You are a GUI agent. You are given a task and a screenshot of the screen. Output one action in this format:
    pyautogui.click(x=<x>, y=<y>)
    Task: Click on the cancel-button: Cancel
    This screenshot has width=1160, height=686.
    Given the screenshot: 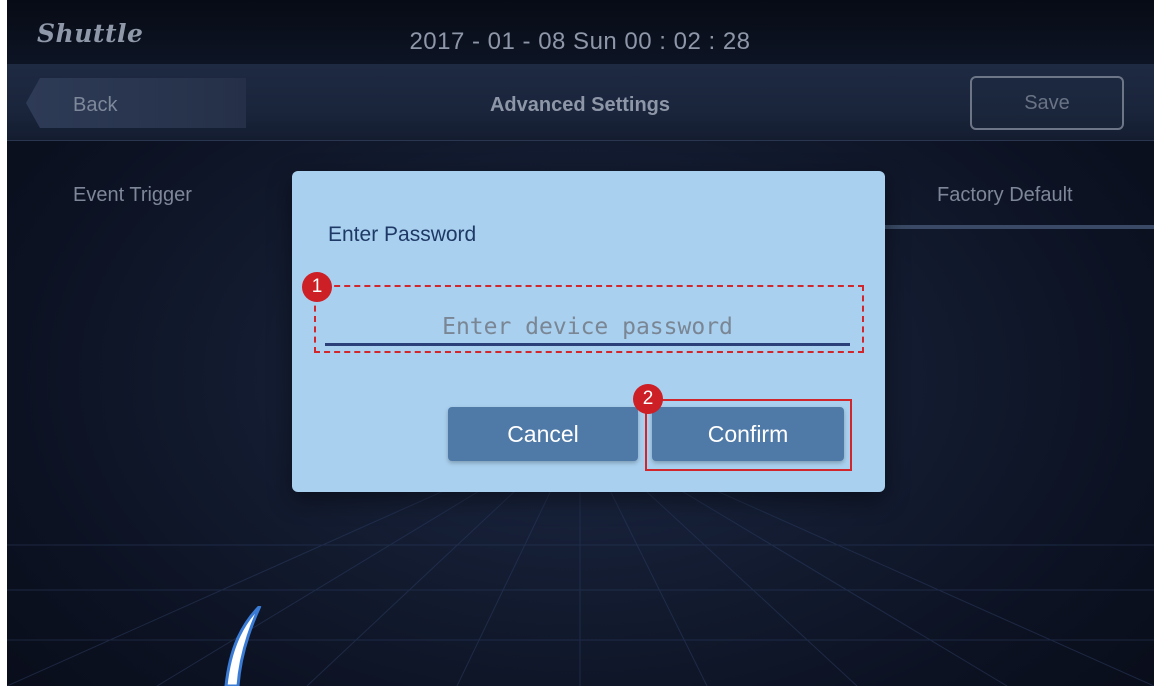 What is the action you would take?
    pyautogui.click(x=543, y=434)
    